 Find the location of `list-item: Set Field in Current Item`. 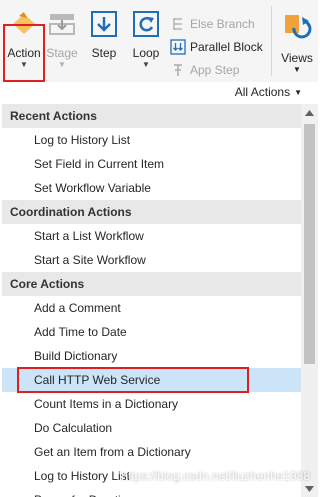

list-item: Set Field in Current Item is located at coordinates (151, 164).